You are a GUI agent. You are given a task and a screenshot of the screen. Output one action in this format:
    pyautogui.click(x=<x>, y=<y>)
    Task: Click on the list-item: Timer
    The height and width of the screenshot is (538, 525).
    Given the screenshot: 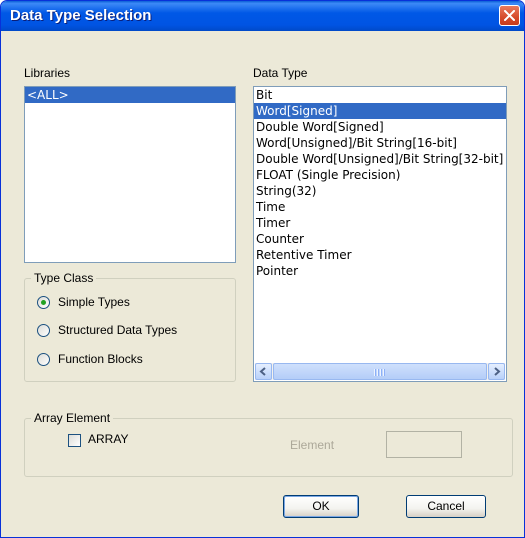 What is the action you would take?
    pyautogui.click(x=380, y=223)
    